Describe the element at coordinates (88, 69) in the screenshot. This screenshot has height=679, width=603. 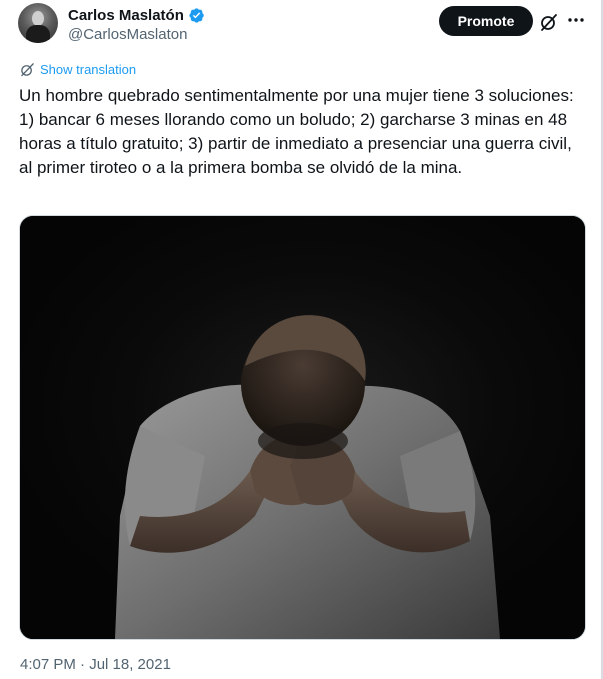
I see `show-translation-label: Show translation` at that location.